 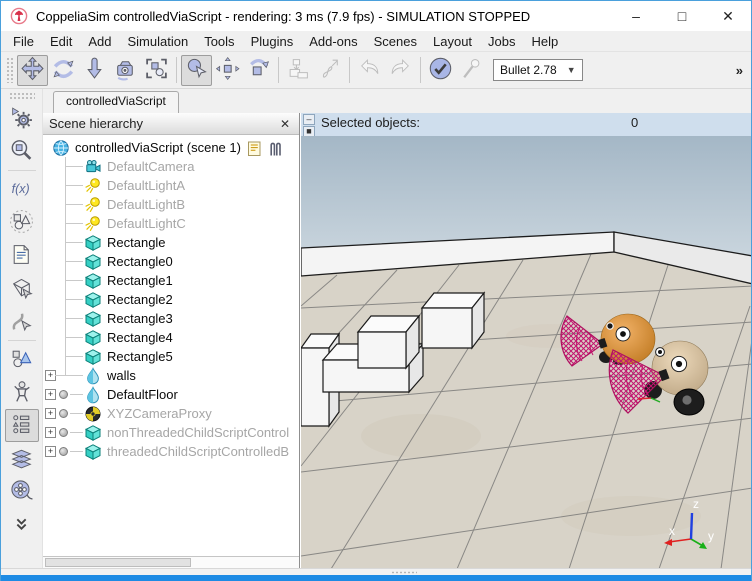 What do you see at coordinates (171, 299) in the screenshot?
I see `tree-item-rectangle2: Rectangle2` at bounding box center [171, 299].